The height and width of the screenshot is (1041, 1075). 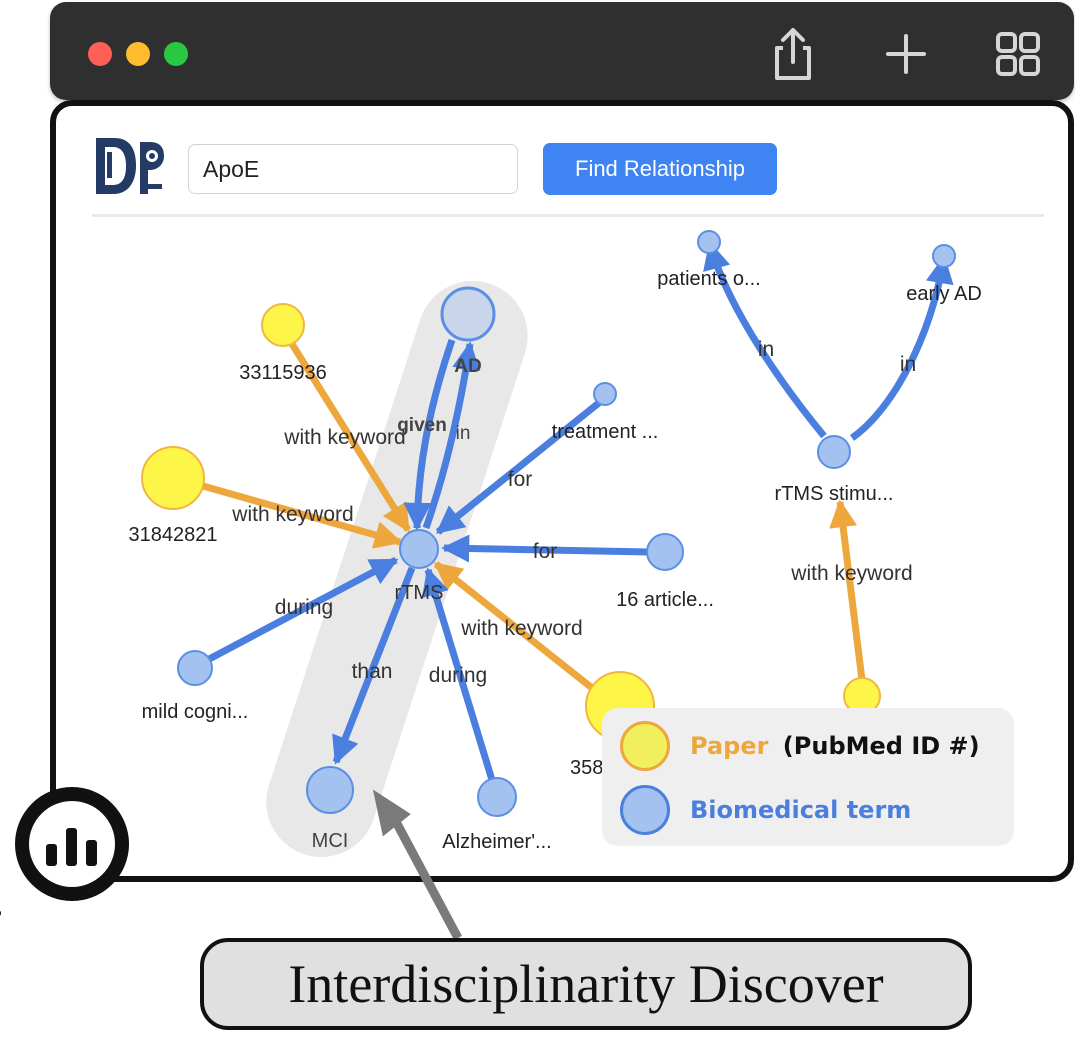 I want to click on edge-label-during2: during, so click(x=458, y=675).